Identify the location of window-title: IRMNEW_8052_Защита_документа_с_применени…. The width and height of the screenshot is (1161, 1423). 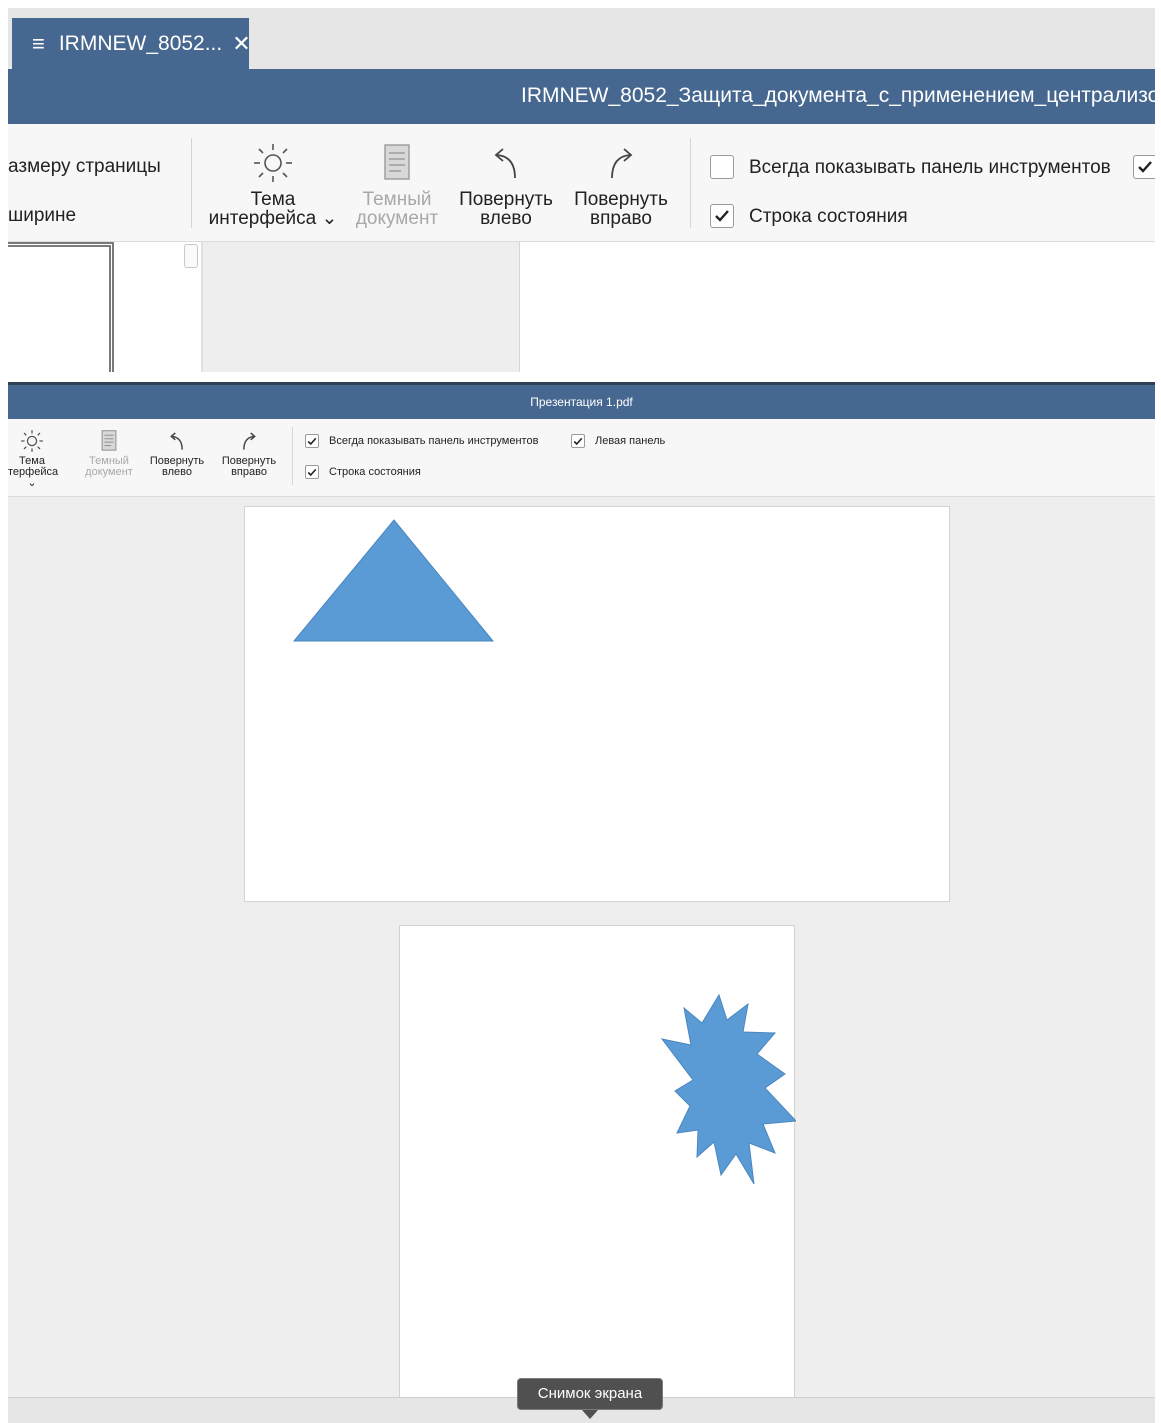
(838, 95).